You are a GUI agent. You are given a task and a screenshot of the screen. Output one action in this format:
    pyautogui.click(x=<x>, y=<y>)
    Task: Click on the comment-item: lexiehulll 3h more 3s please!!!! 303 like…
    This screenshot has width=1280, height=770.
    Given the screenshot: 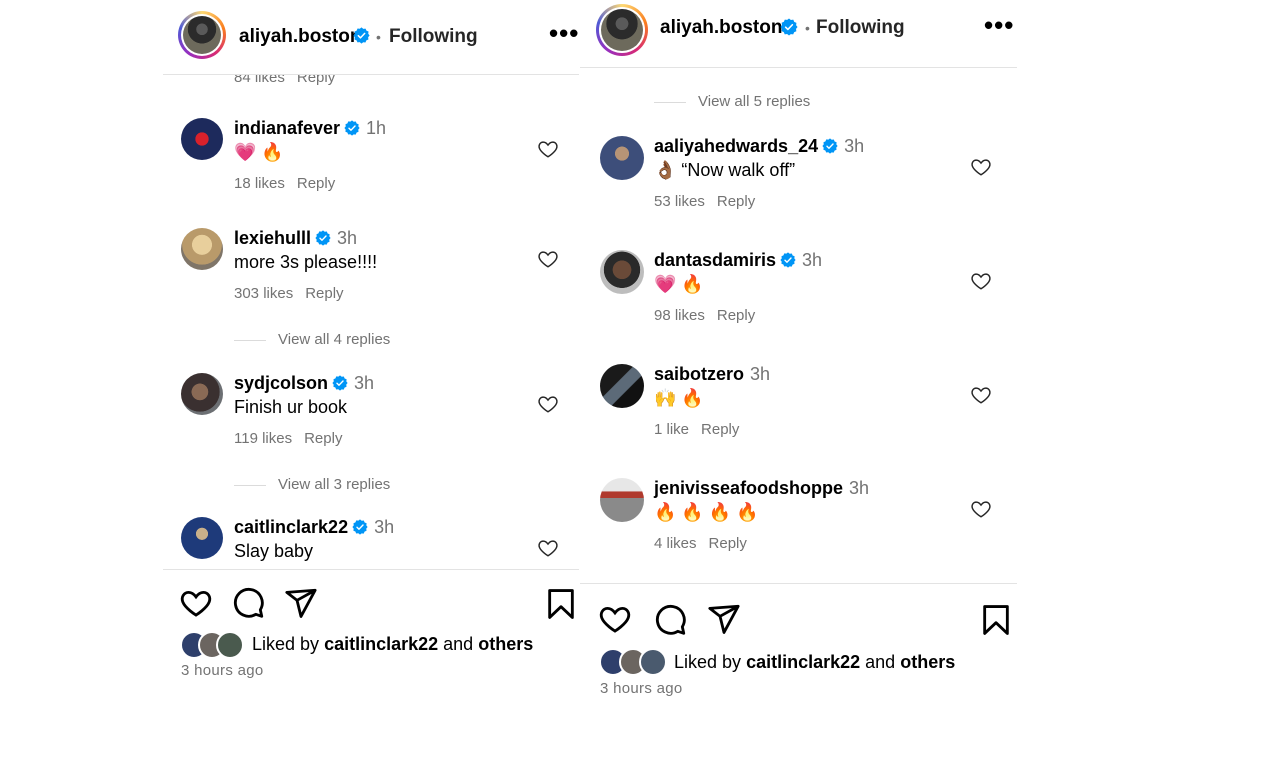 What is the action you would take?
    pyautogui.click(x=371, y=273)
    